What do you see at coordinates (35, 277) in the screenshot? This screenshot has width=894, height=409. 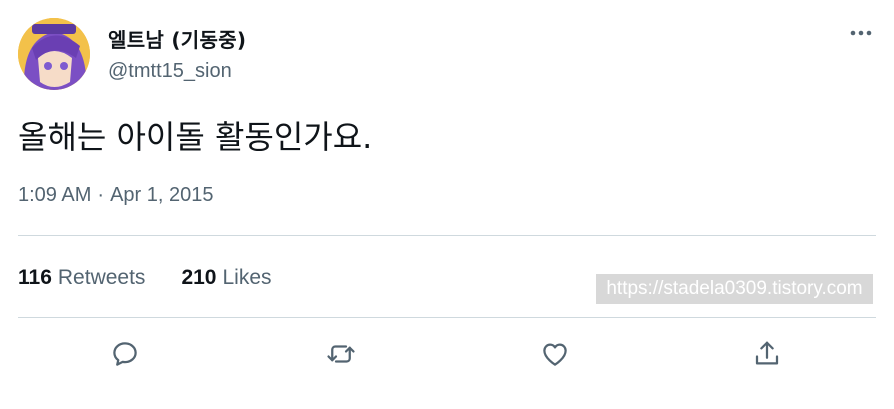 I see `retweets-count: 116` at bounding box center [35, 277].